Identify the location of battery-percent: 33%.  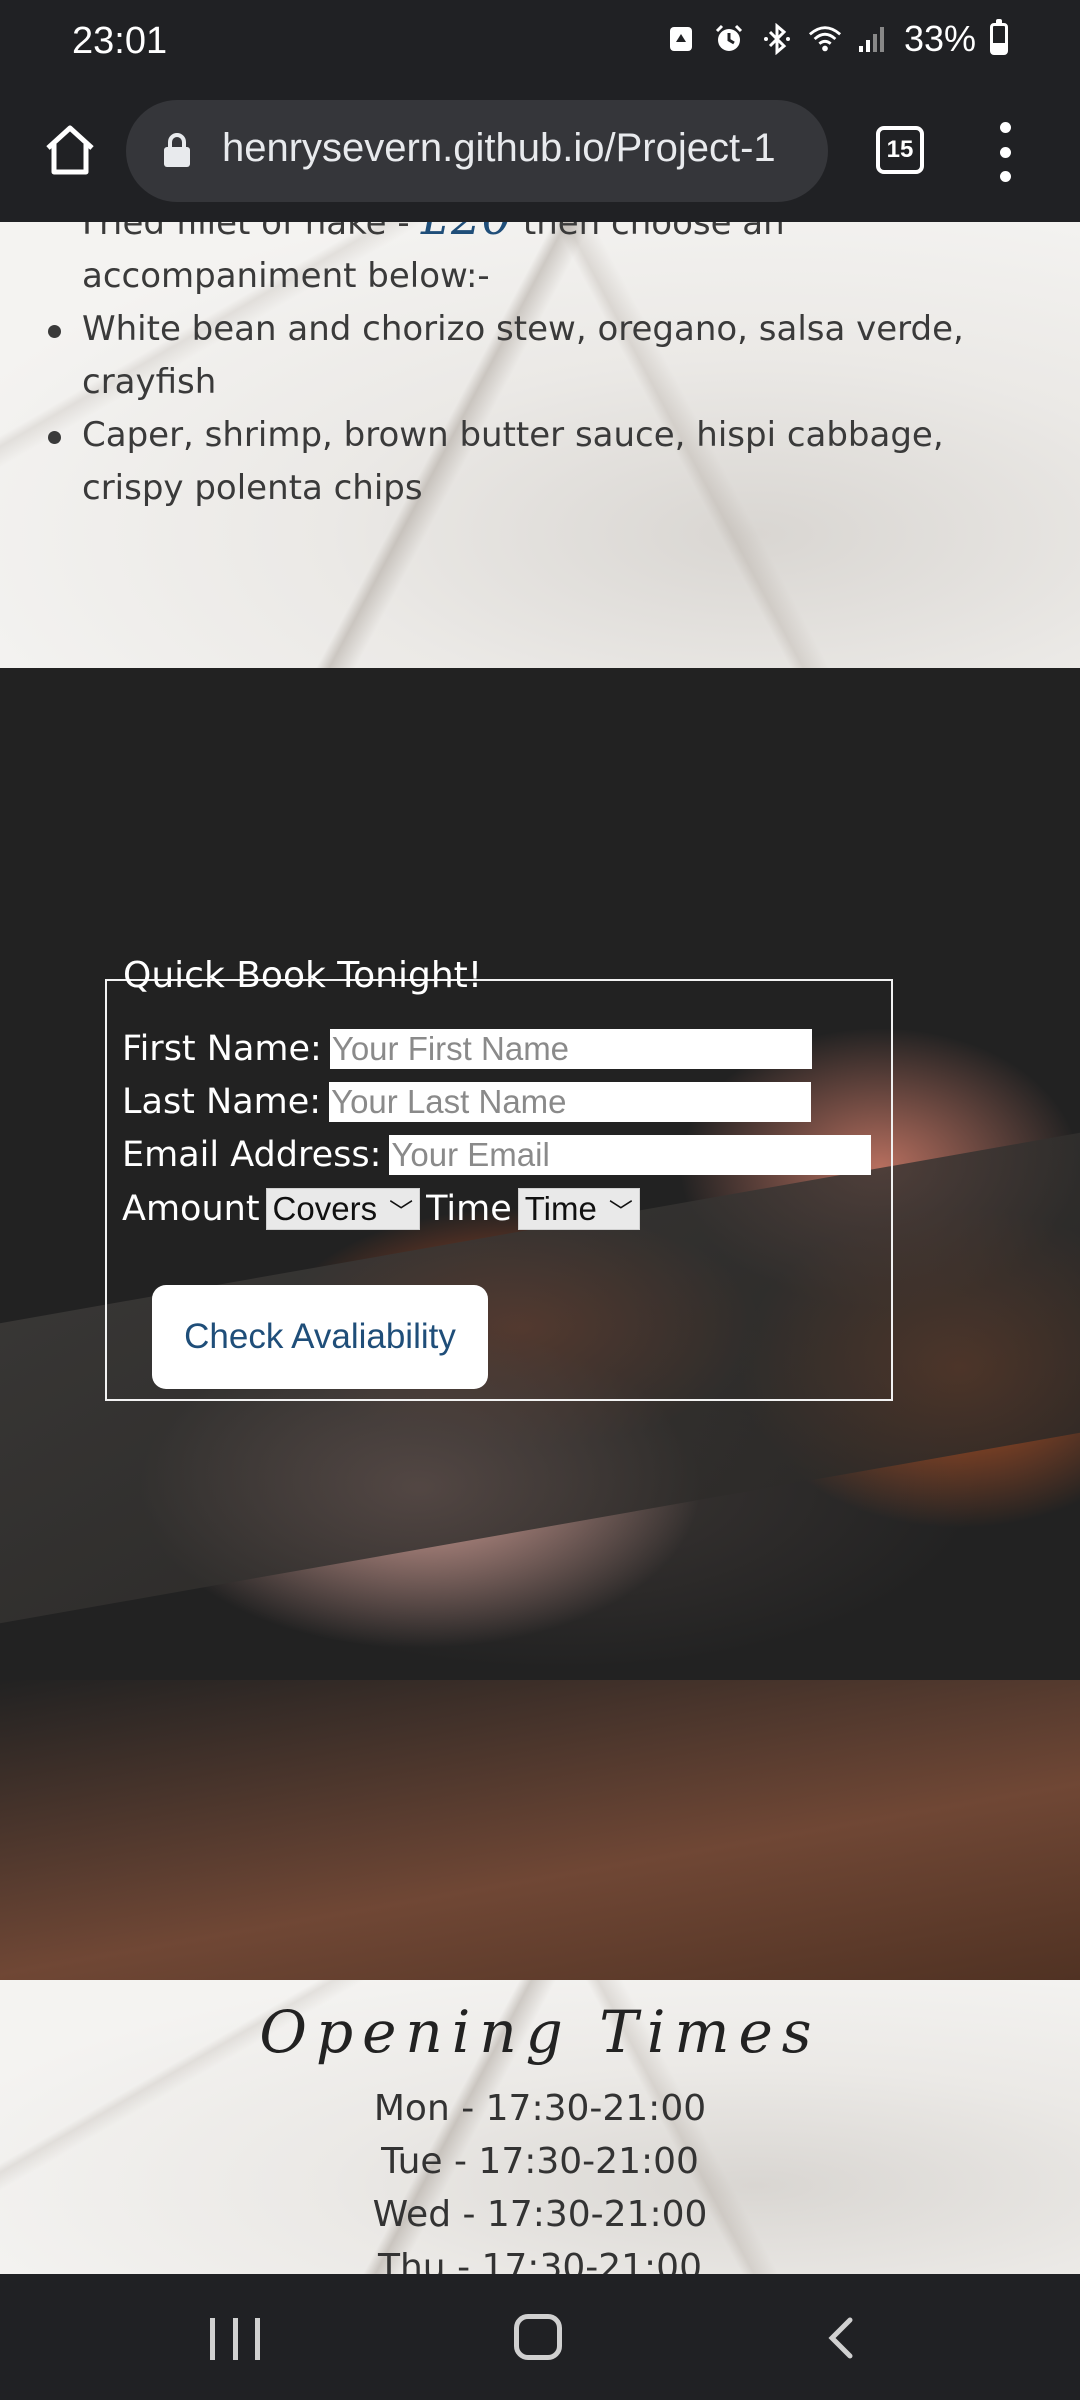
(939, 38).